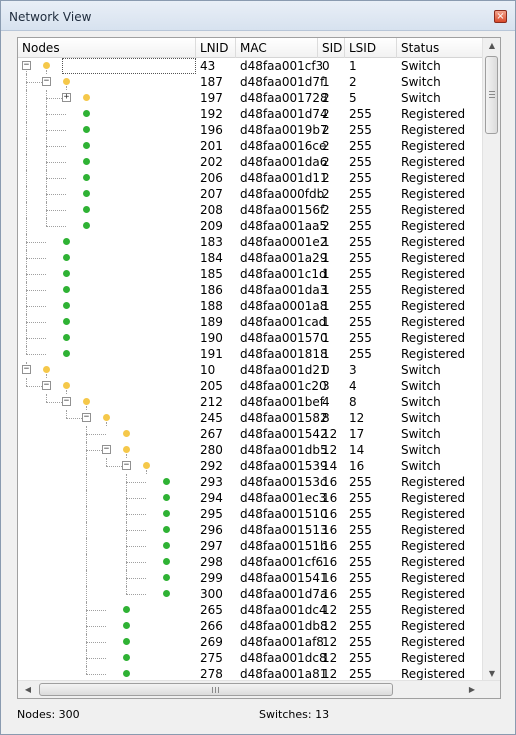 This screenshot has height=735, width=516. I want to click on tree-row: 185 d48faa001c1d 1 255 Registered, so click(250, 274).